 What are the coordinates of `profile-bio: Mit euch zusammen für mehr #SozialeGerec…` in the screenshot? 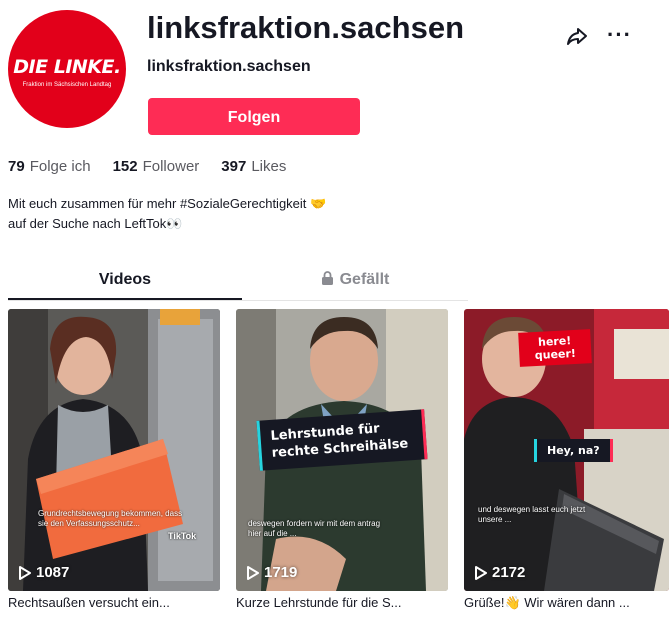 It's located at (167, 214).